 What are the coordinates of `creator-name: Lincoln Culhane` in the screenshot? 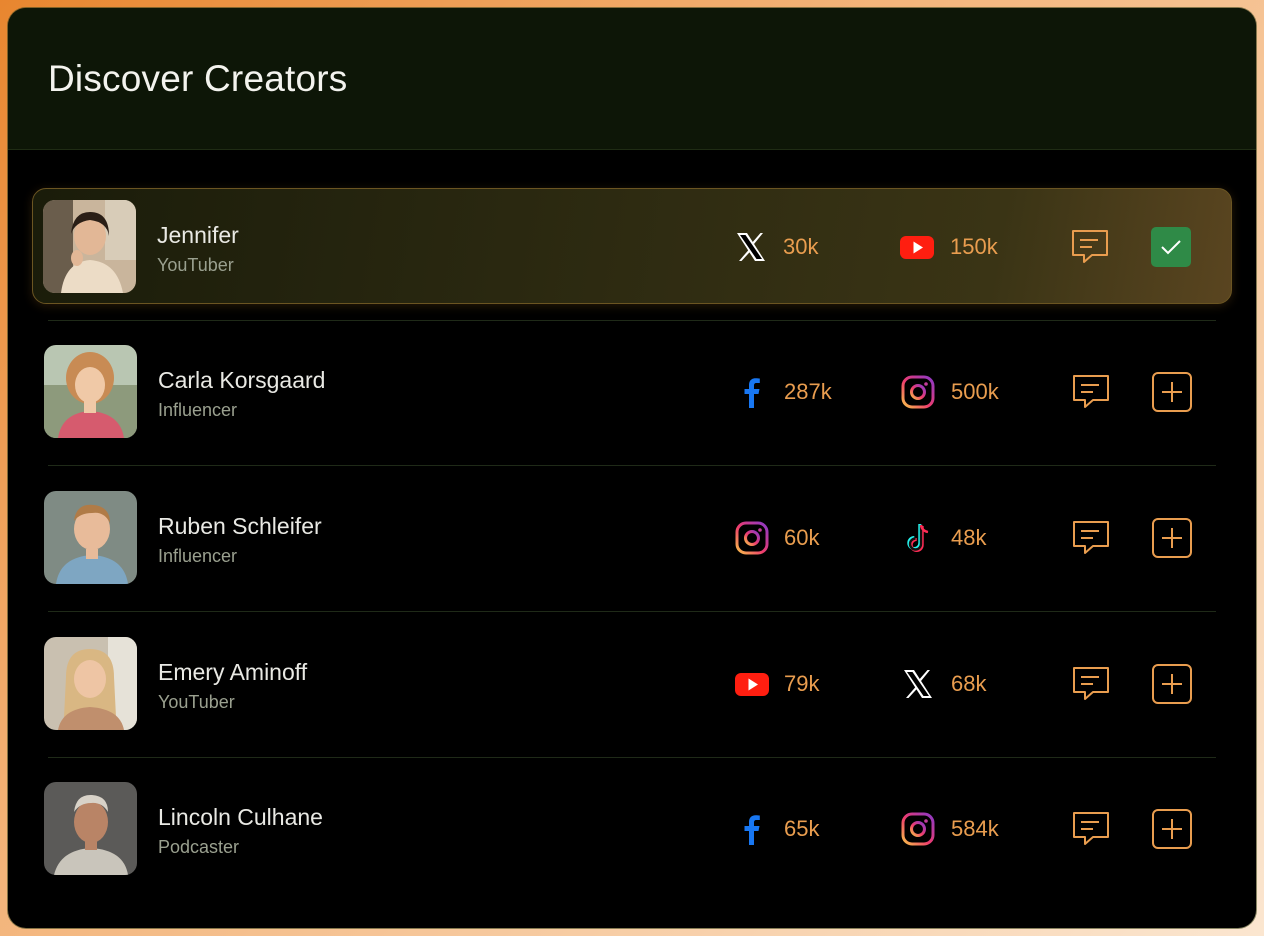 It's located at (240, 817).